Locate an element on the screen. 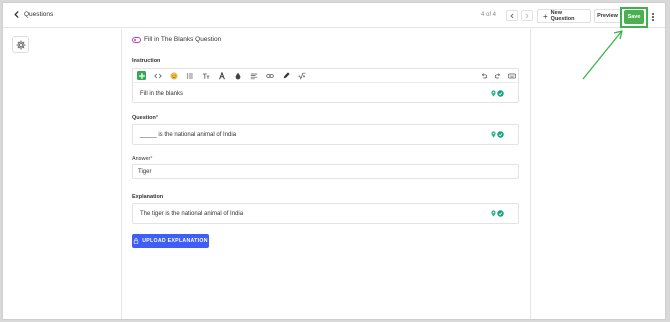 Image resolution: width=670 pixels, height=322 pixels. lock-icon is located at coordinates (136, 241).